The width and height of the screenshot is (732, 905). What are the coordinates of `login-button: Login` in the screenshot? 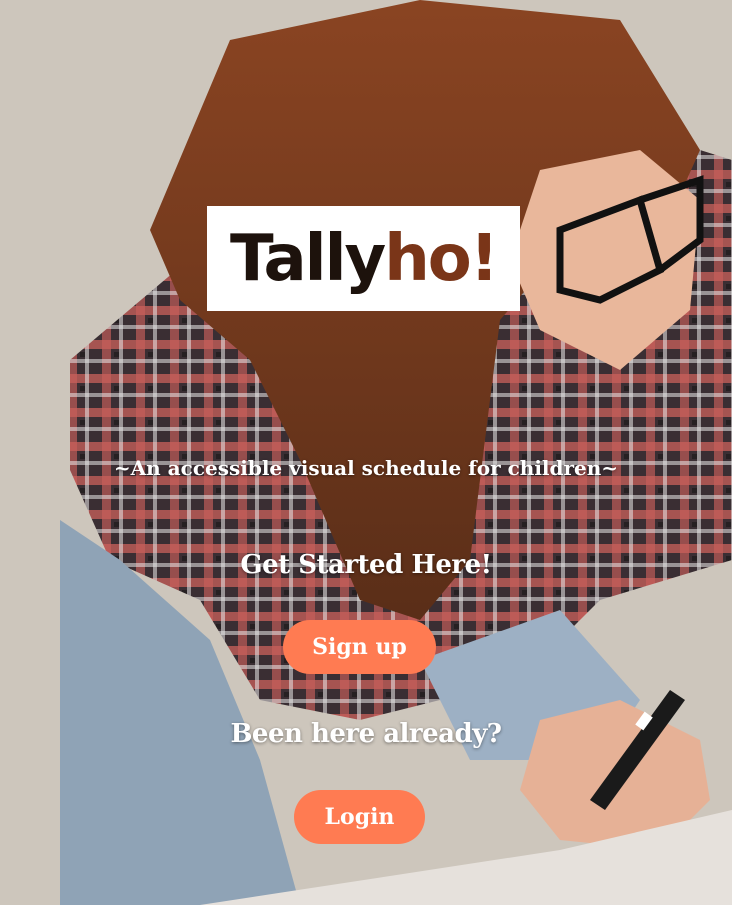 It's located at (359, 817).